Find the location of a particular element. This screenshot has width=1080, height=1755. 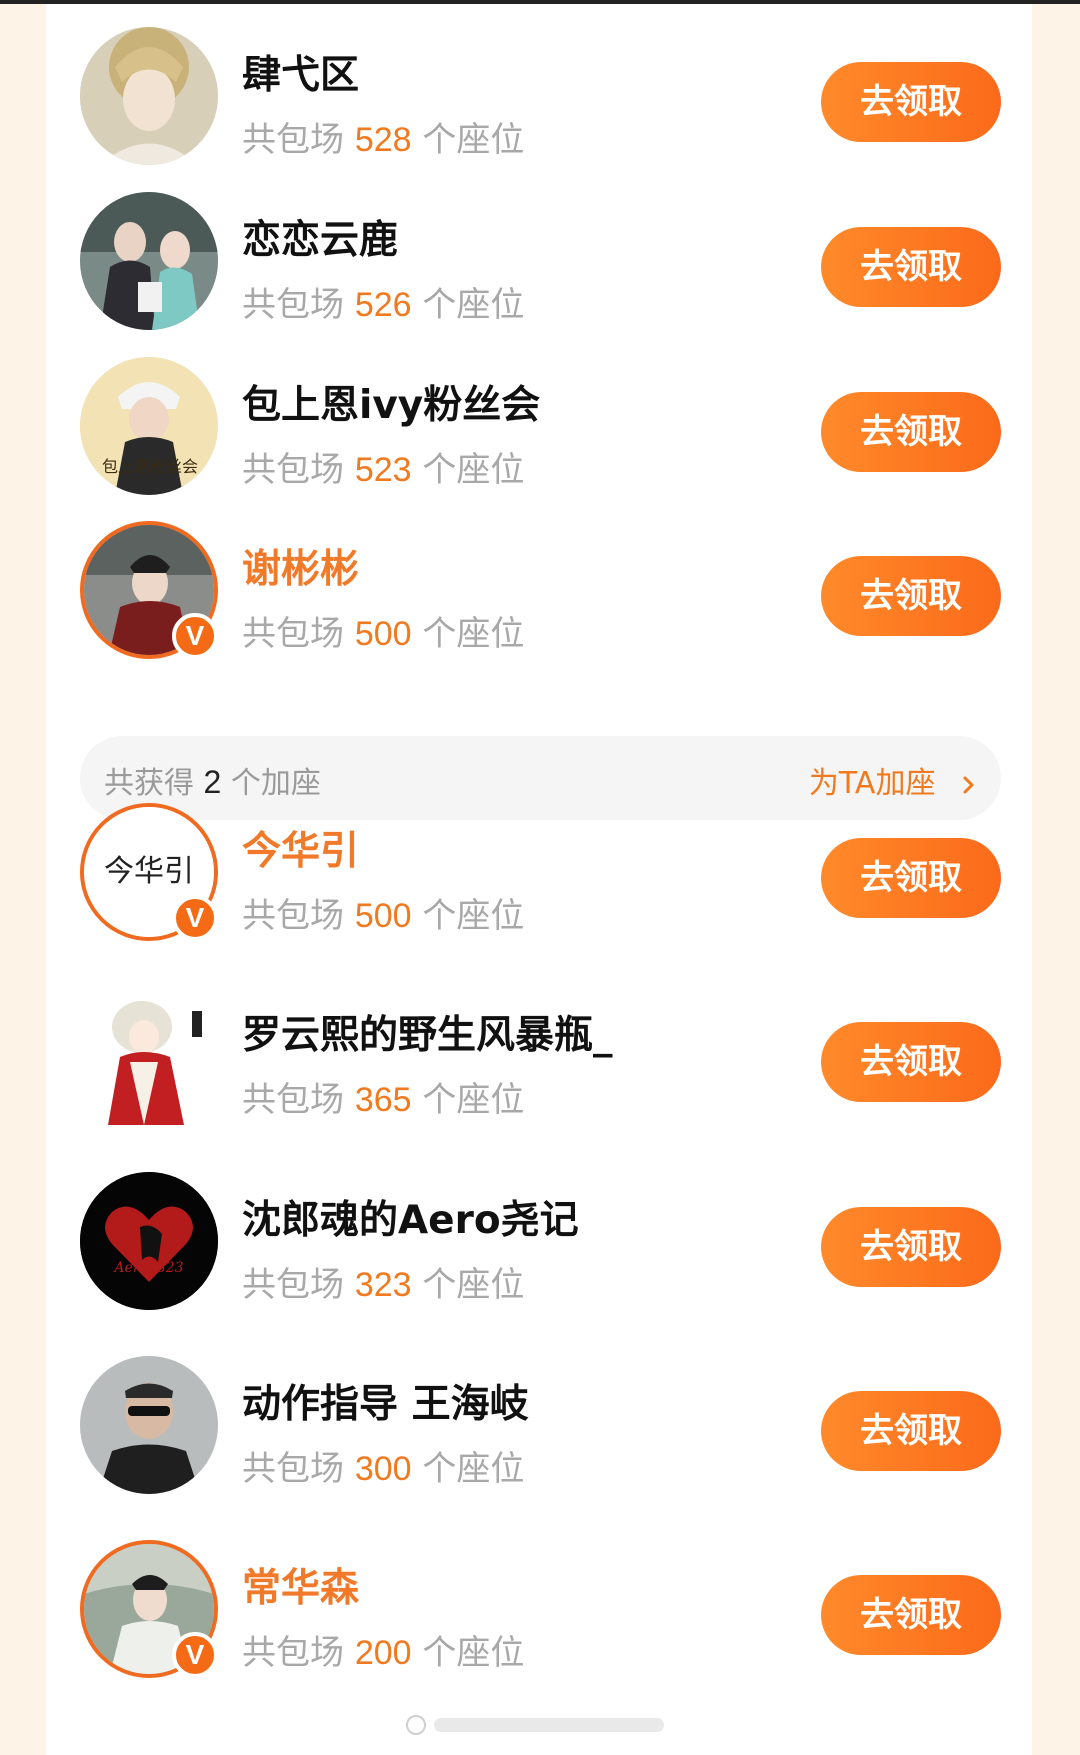

seat-number: 200 is located at coordinates (383, 1653).